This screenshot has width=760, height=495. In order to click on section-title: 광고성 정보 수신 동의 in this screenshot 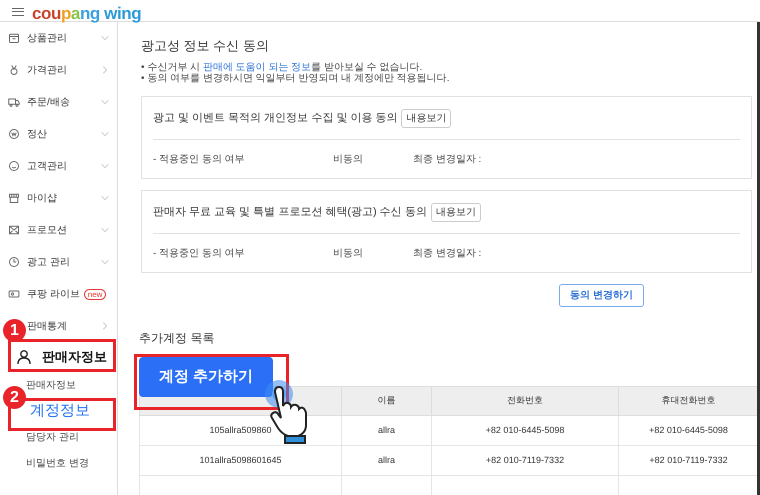, I will do `click(205, 46)`.